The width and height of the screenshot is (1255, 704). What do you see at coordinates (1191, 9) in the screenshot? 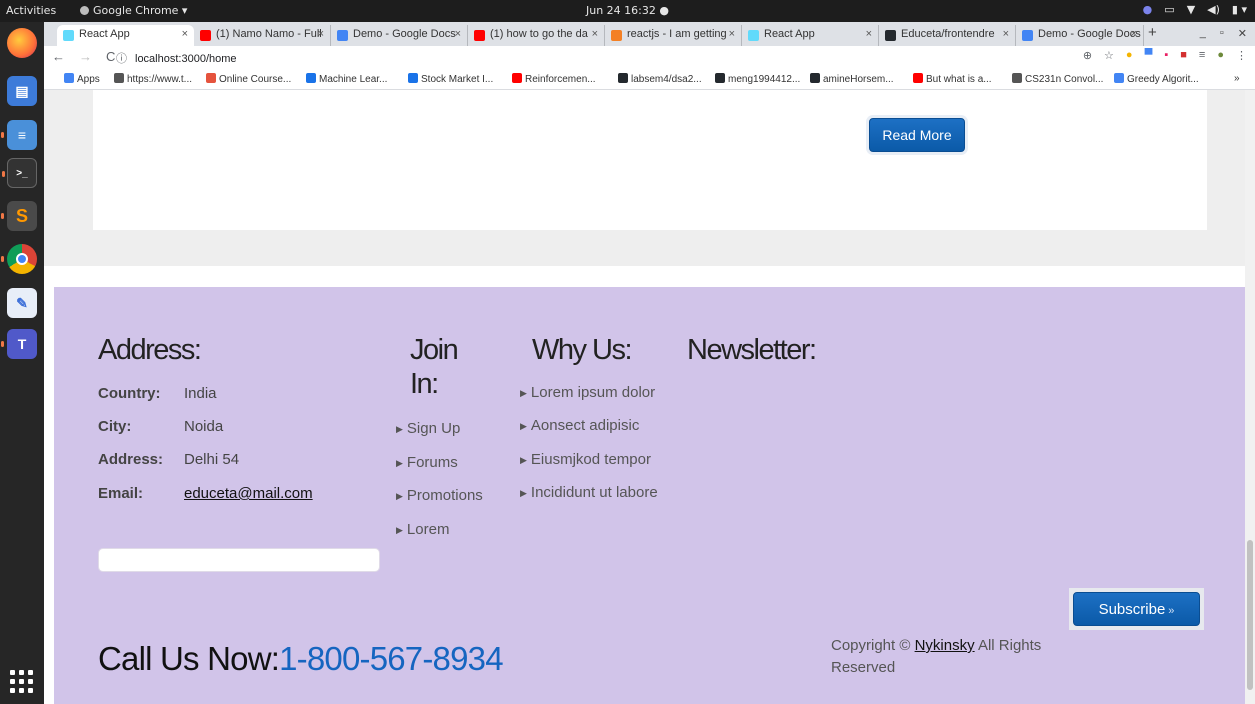
I see `wifi-icon: ▼` at bounding box center [1191, 9].